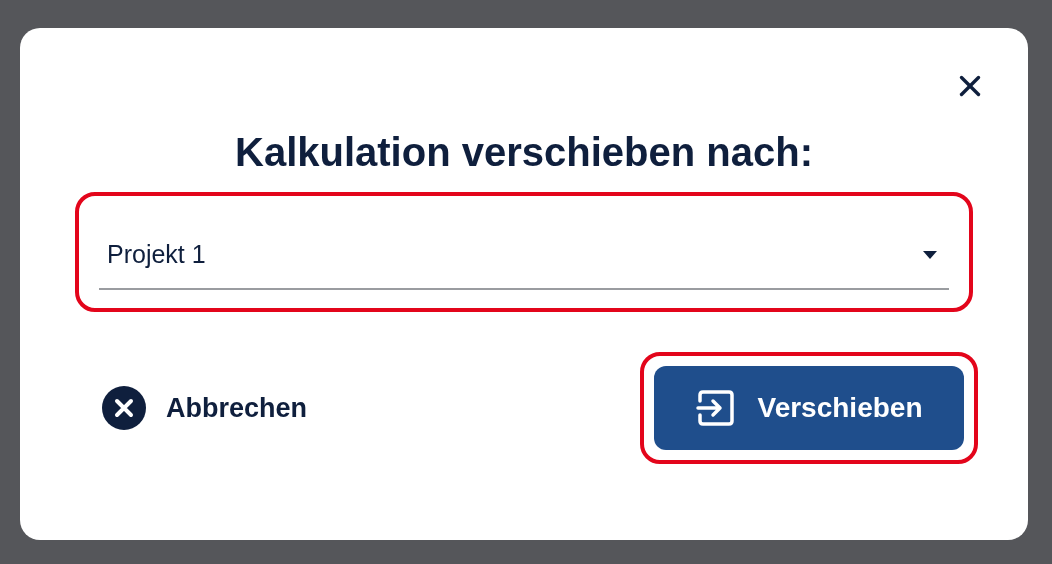  I want to click on enter-icon, so click(715, 408).